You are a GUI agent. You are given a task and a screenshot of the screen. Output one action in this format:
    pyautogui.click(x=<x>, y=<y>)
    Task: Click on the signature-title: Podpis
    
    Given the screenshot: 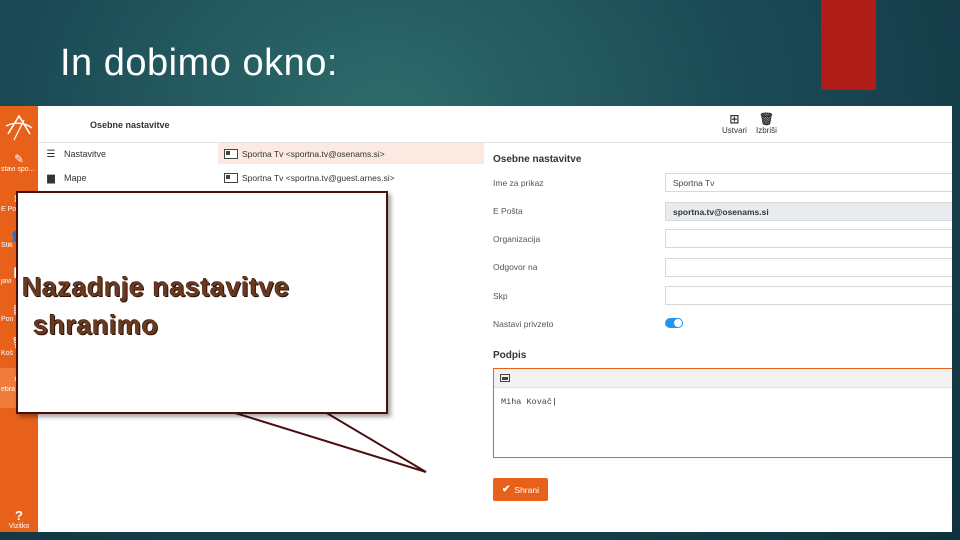 What is the action you would take?
    pyautogui.click(x=510, y=355)
    